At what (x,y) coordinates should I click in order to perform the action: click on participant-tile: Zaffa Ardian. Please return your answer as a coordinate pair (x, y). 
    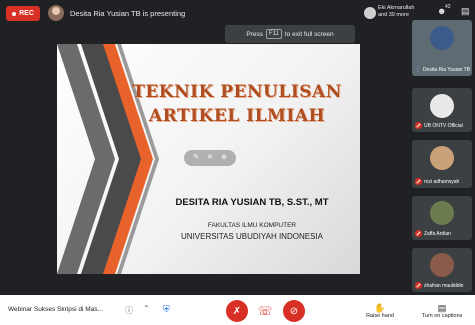
    Looking at the image, I should click on (442, 218).